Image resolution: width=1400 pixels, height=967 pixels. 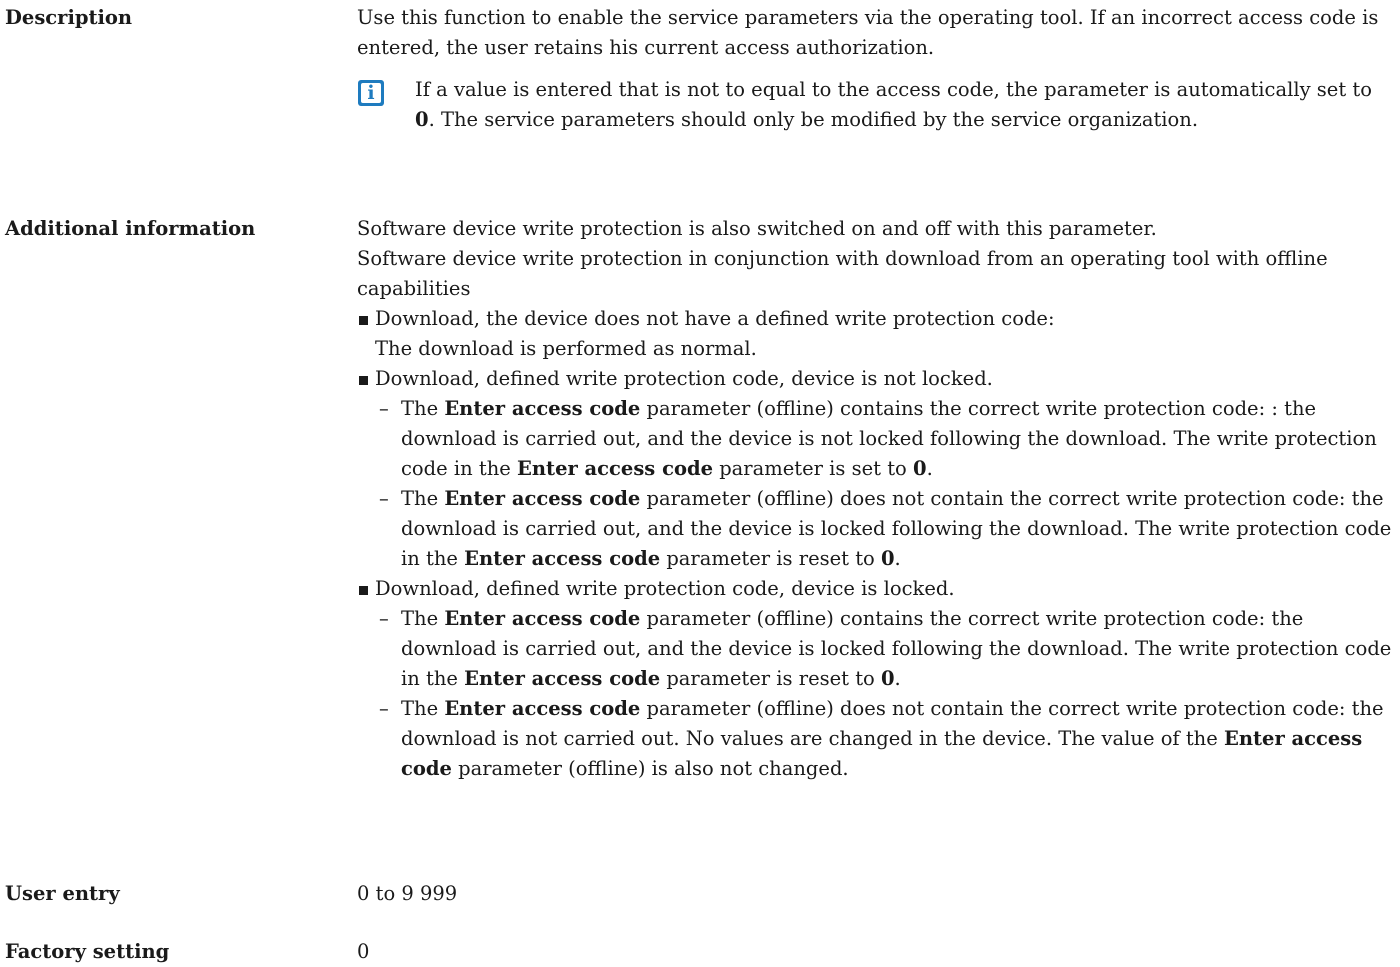 I want to click on description-label: Description, so click(x=69, y=17).